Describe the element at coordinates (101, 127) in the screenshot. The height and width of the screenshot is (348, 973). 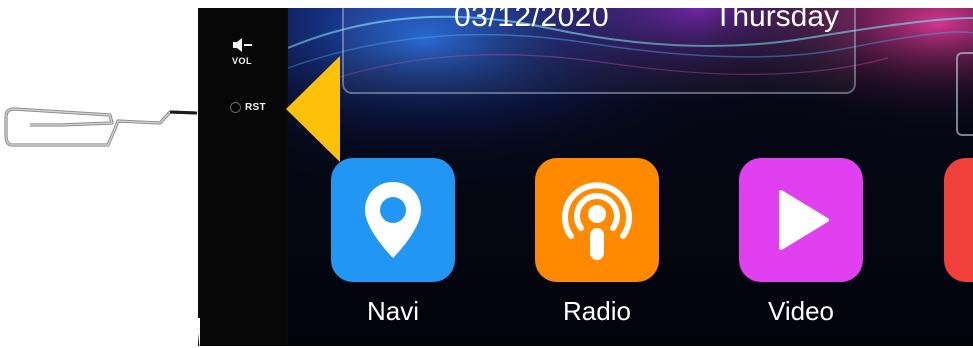
I see `sim-eject-pin-icon` at that location.